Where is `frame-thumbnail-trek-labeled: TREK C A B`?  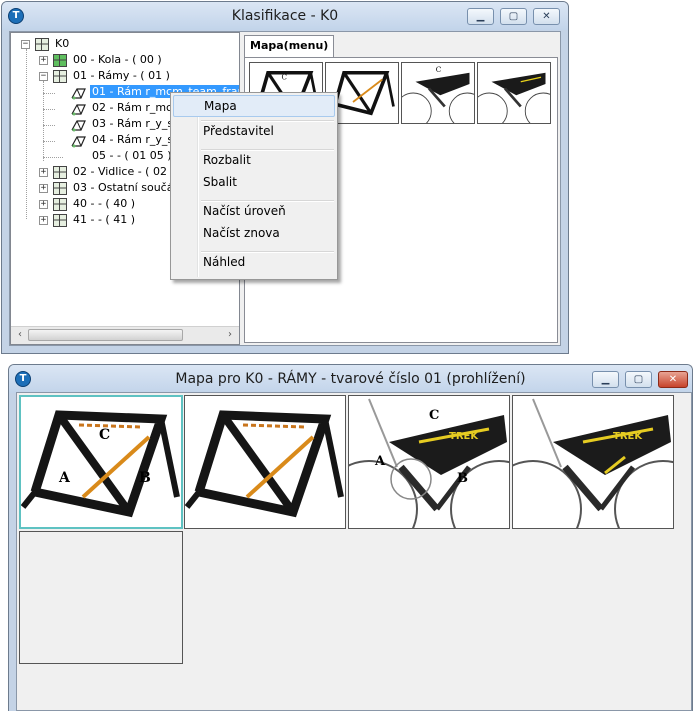 frame-thumbnail-trek-labeled: TREK C A B is located at coordinates (429, 462).